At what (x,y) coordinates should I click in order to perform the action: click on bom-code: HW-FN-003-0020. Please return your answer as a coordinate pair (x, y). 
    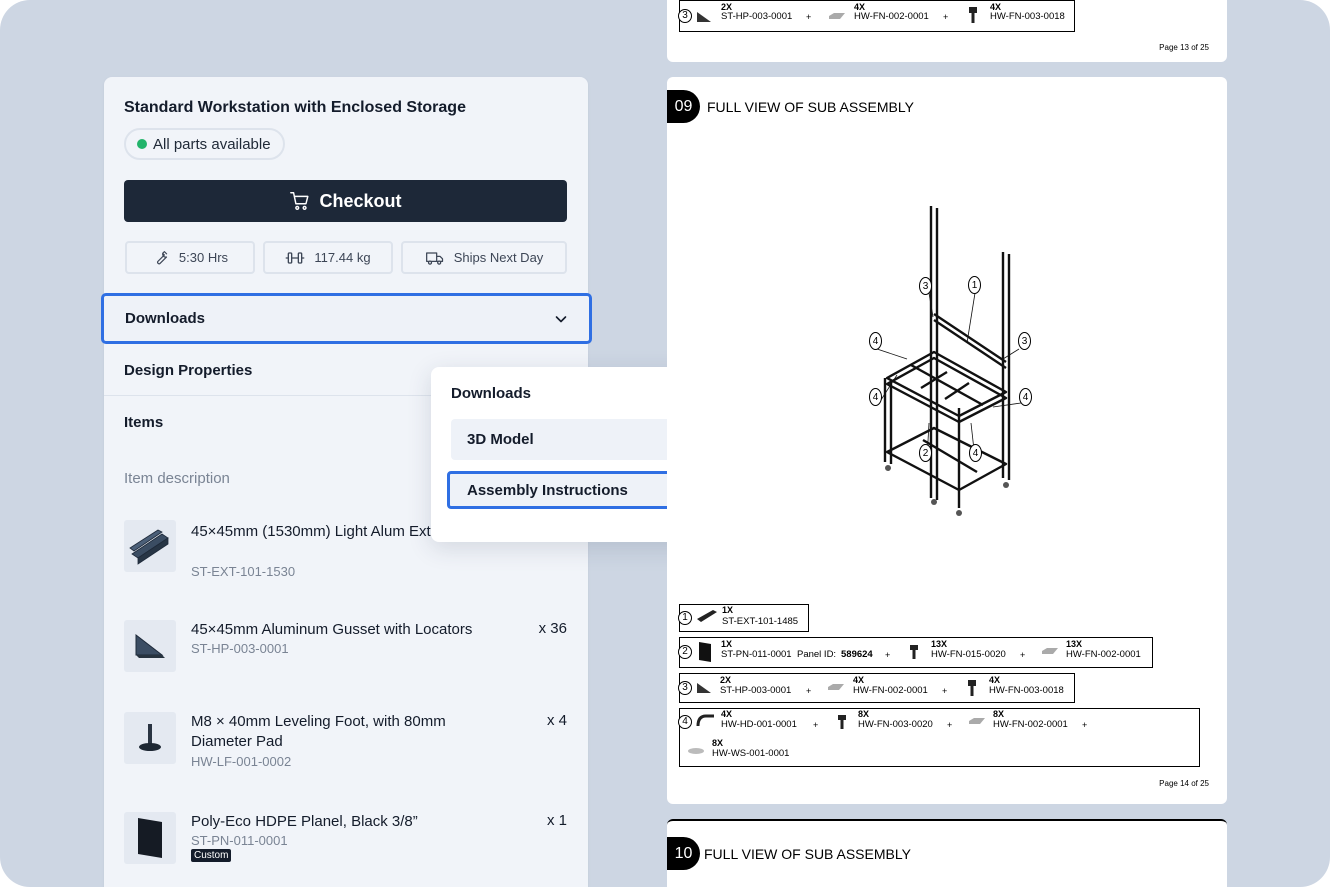
    Looking at the image, I should click on (895, 724).